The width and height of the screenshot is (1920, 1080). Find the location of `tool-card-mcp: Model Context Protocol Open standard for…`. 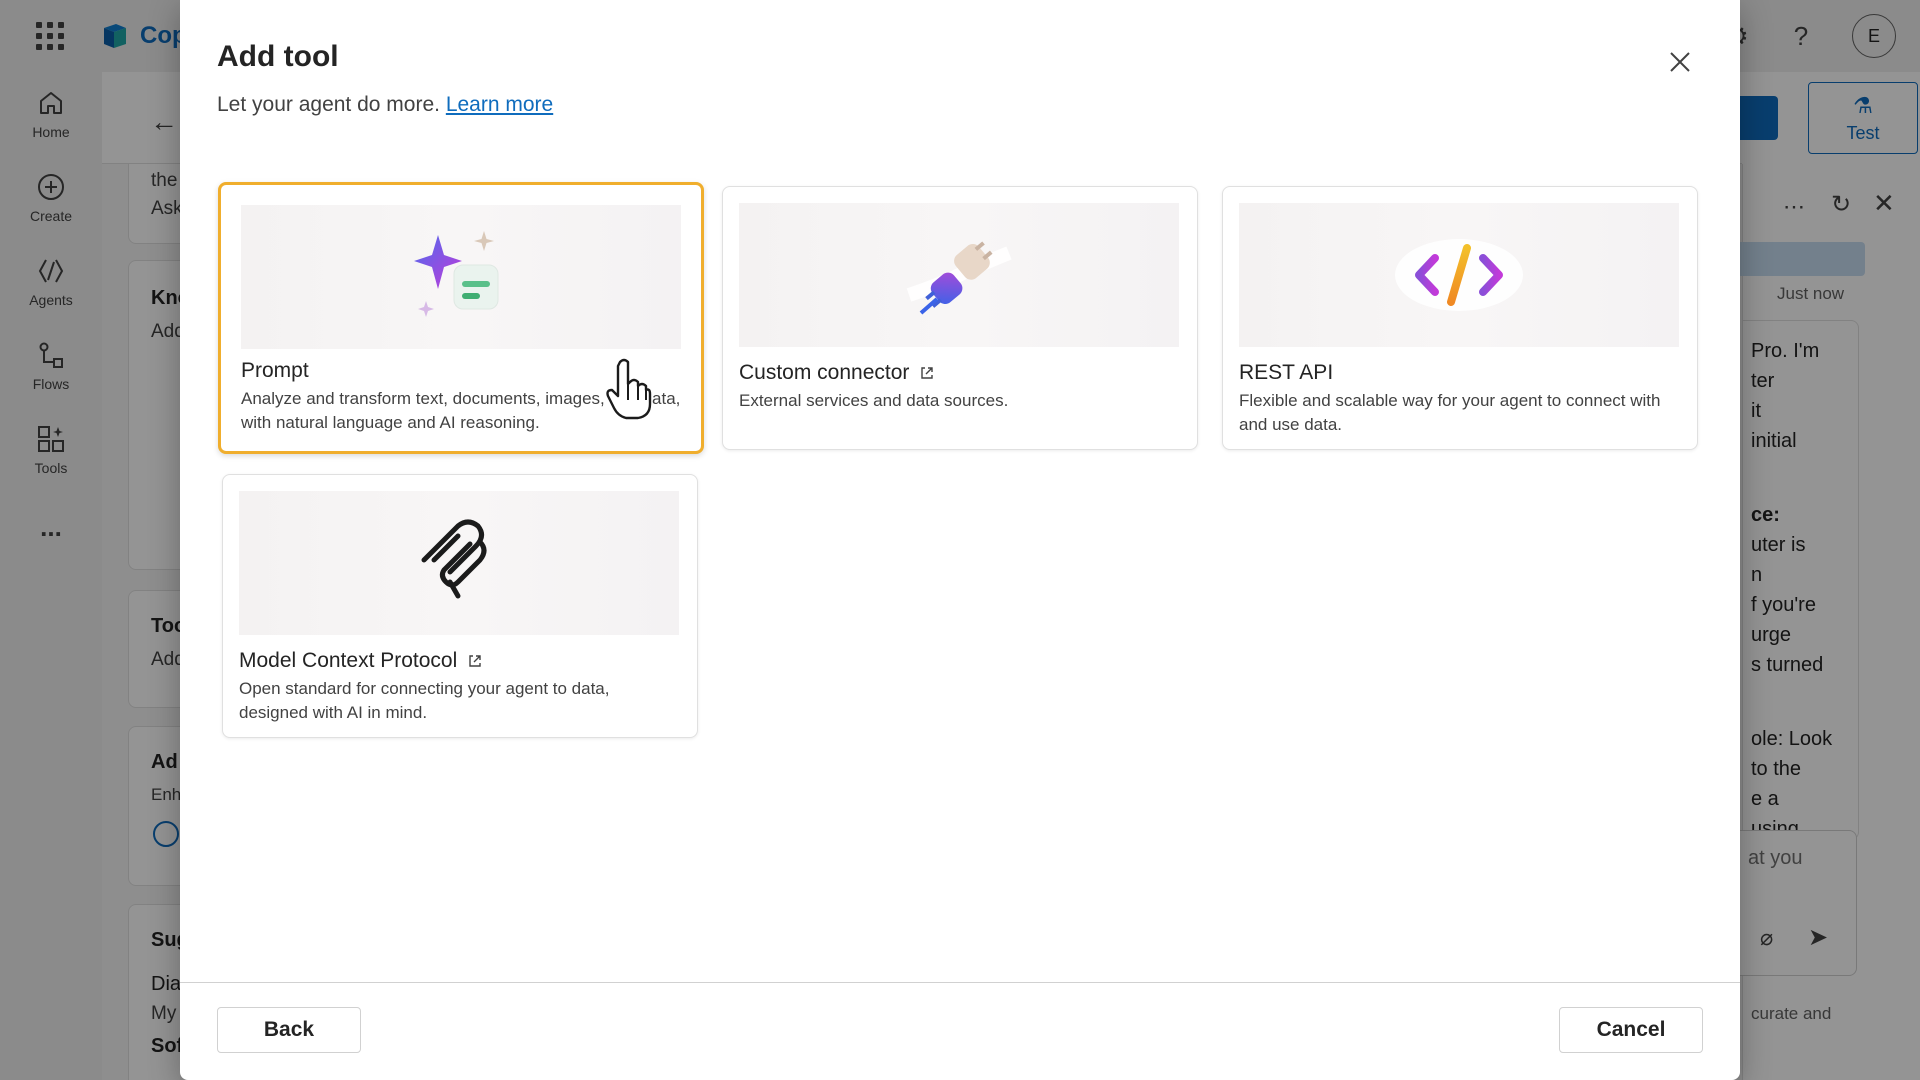

tool-card-mcp: Model Context Protocol Open standard for… is located at coordinates (460, 606).